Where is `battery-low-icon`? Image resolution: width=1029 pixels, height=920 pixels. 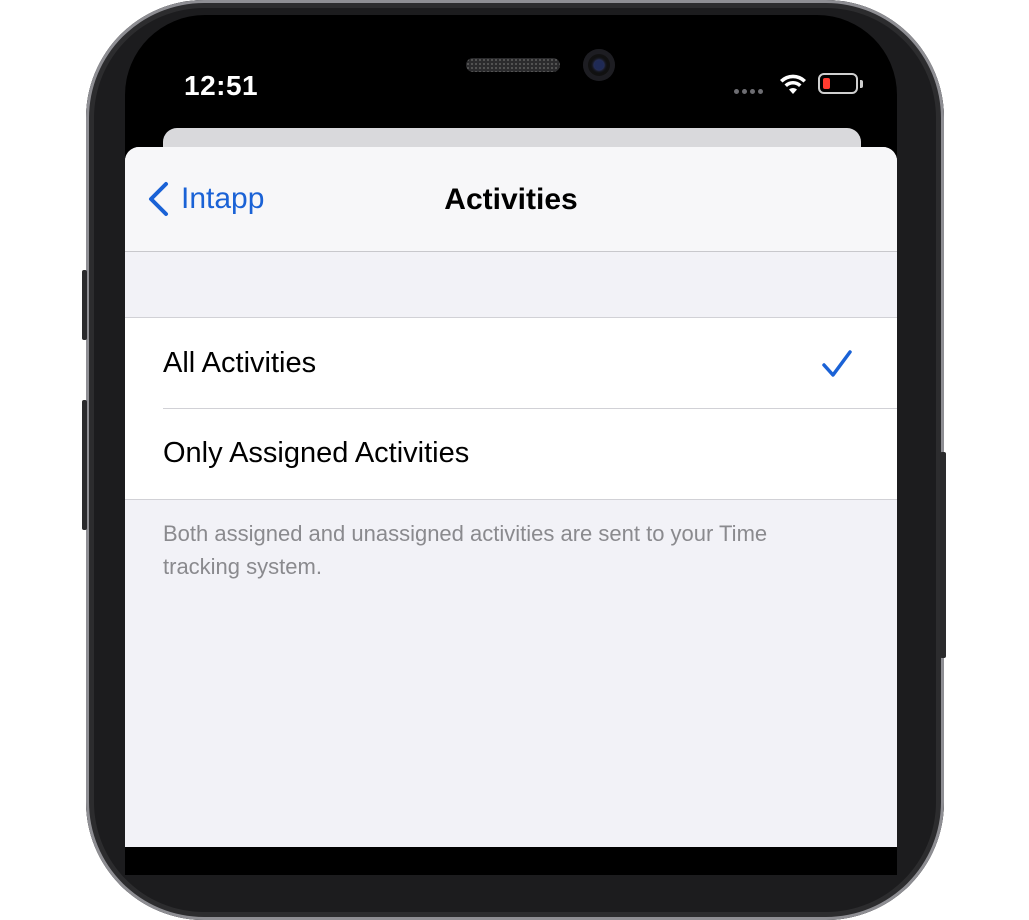 battery-low-icon is located at coordinates (838, 83).